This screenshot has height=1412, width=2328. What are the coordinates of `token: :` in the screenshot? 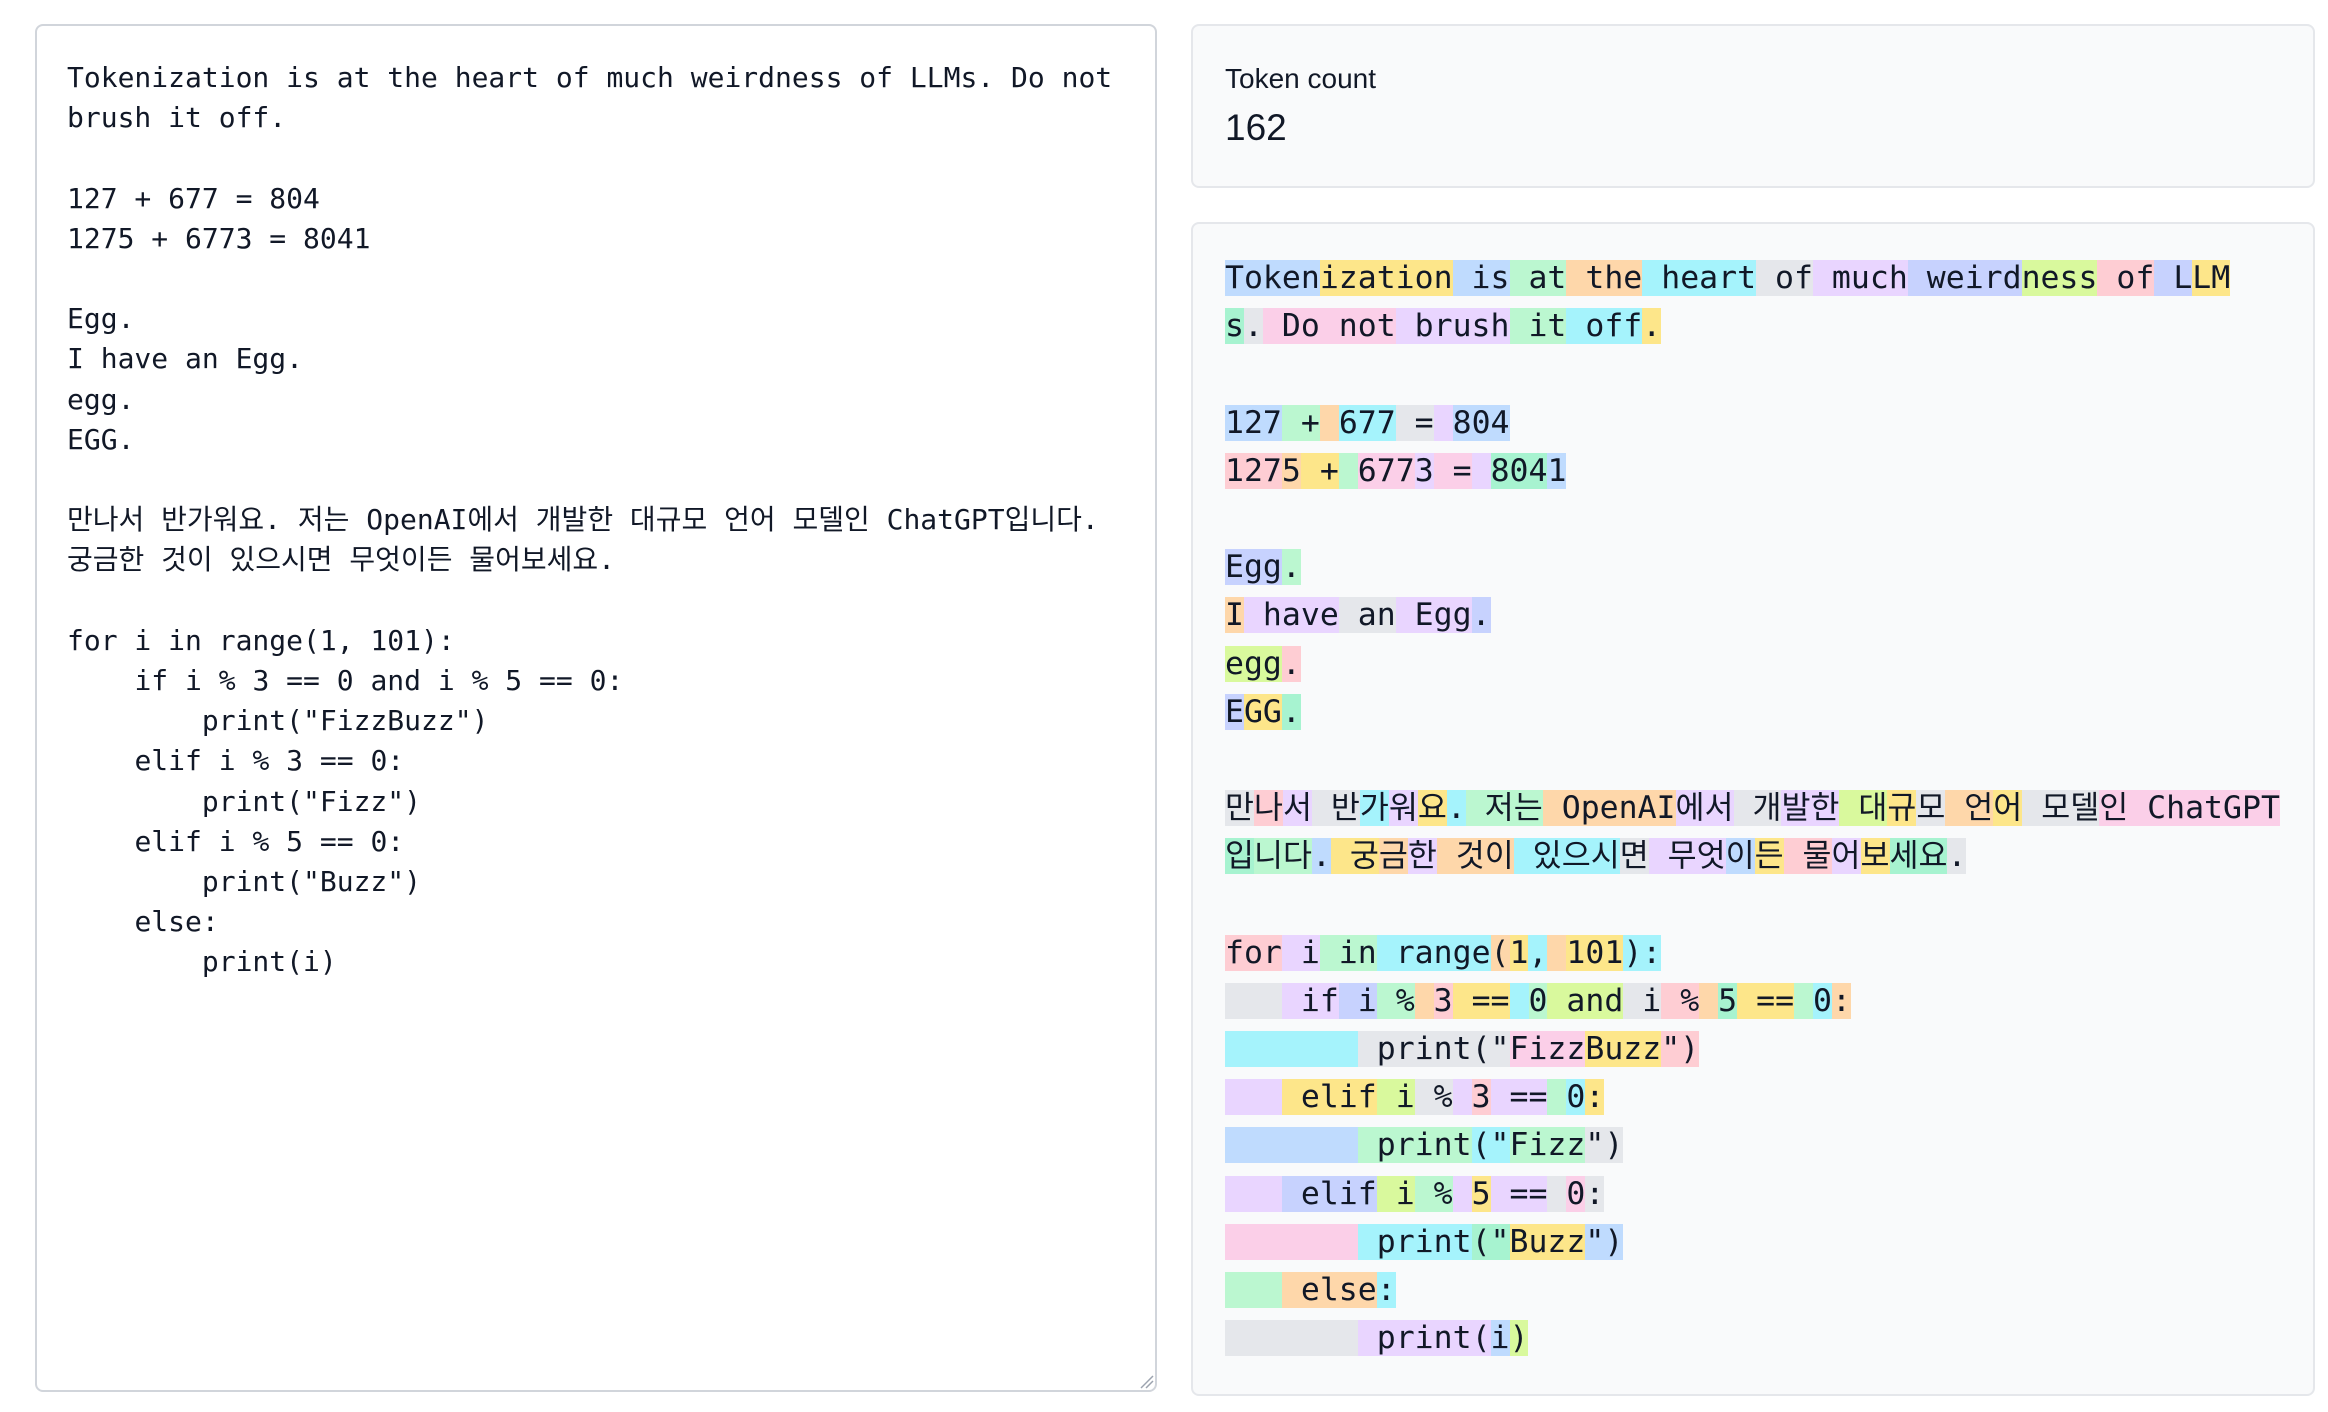 It's located at (1595, 1097).